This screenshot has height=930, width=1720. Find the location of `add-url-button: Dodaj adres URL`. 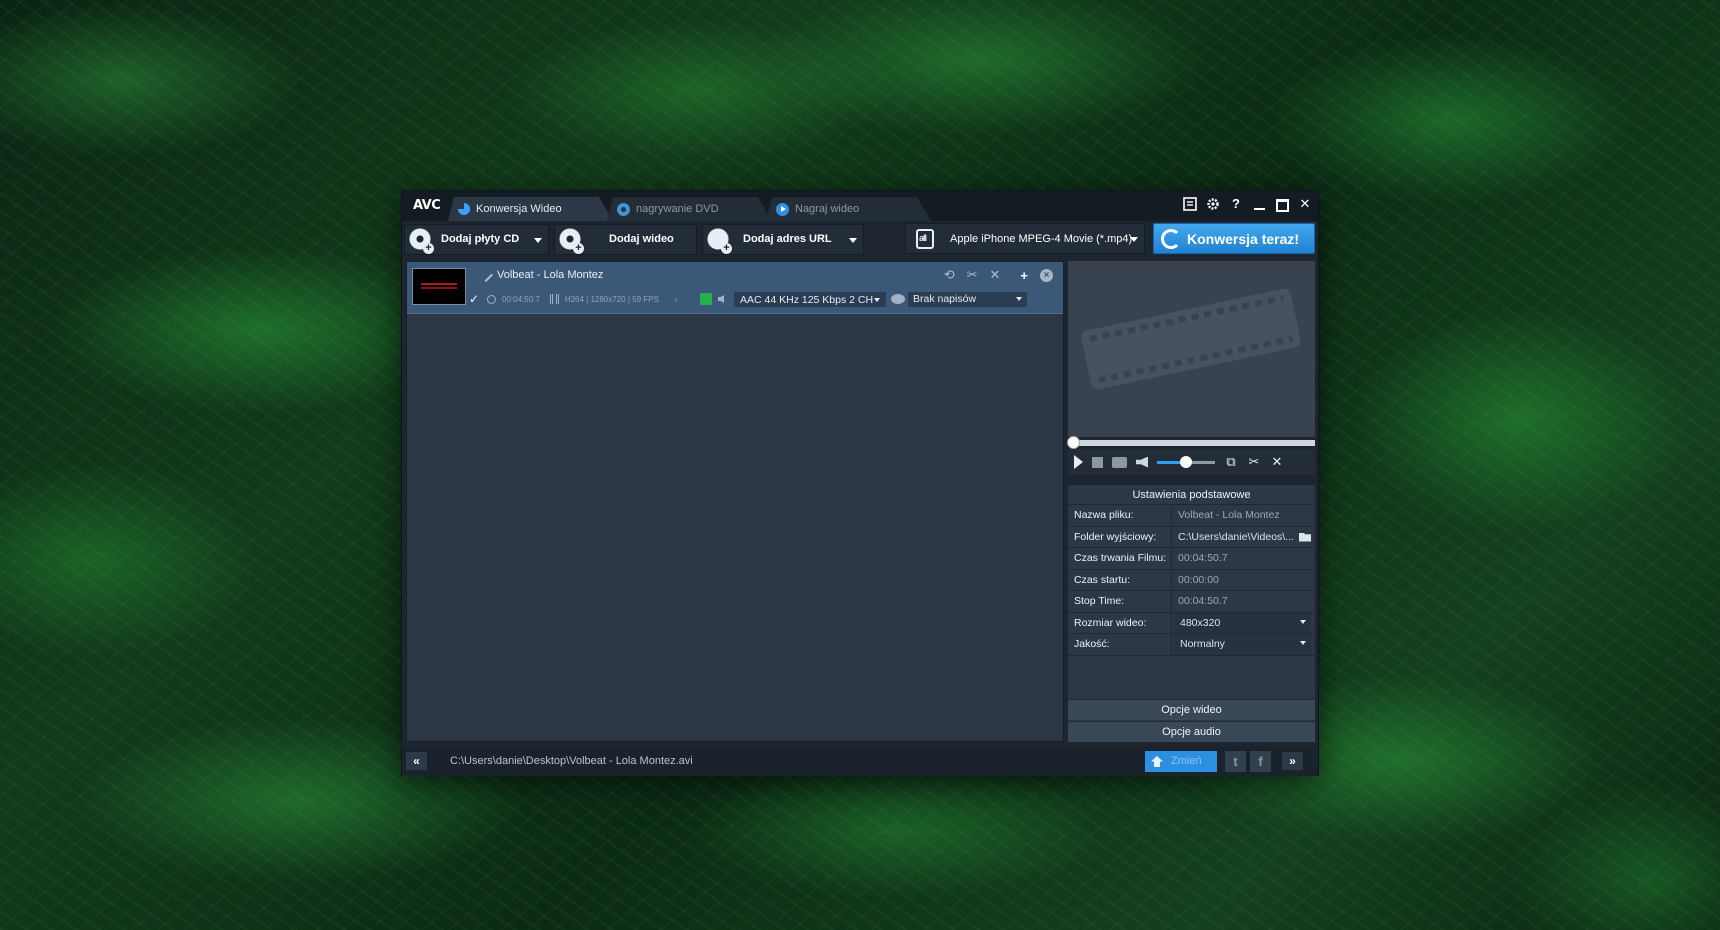

add-url-button: Dodaj adres URL is located at coordinates (783, 239).